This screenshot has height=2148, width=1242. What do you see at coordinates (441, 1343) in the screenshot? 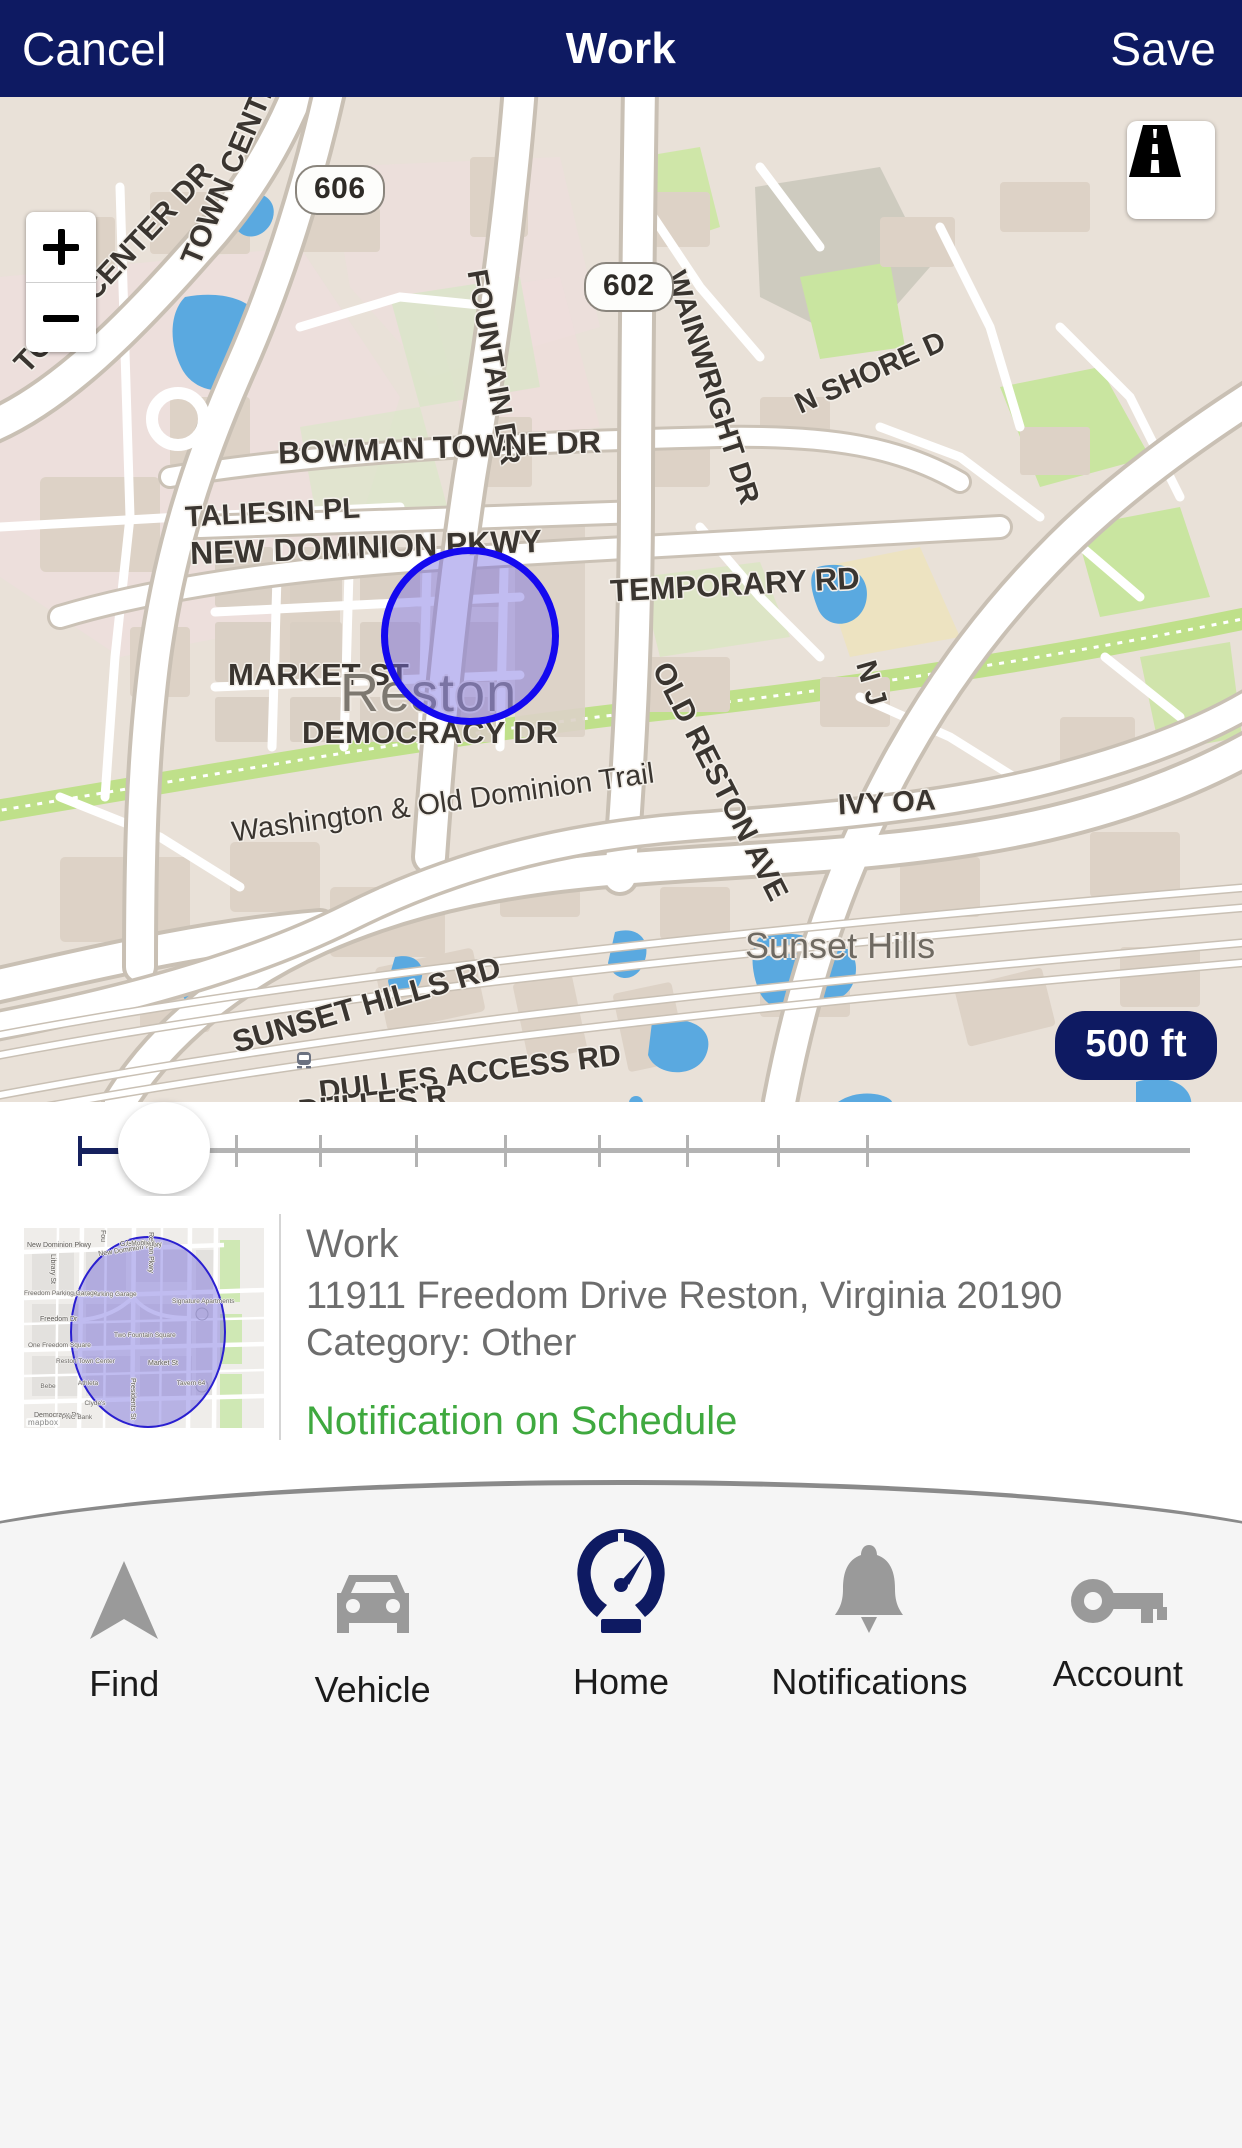
I see `location-category: Category: Other` at bounding box center [441, 1343].